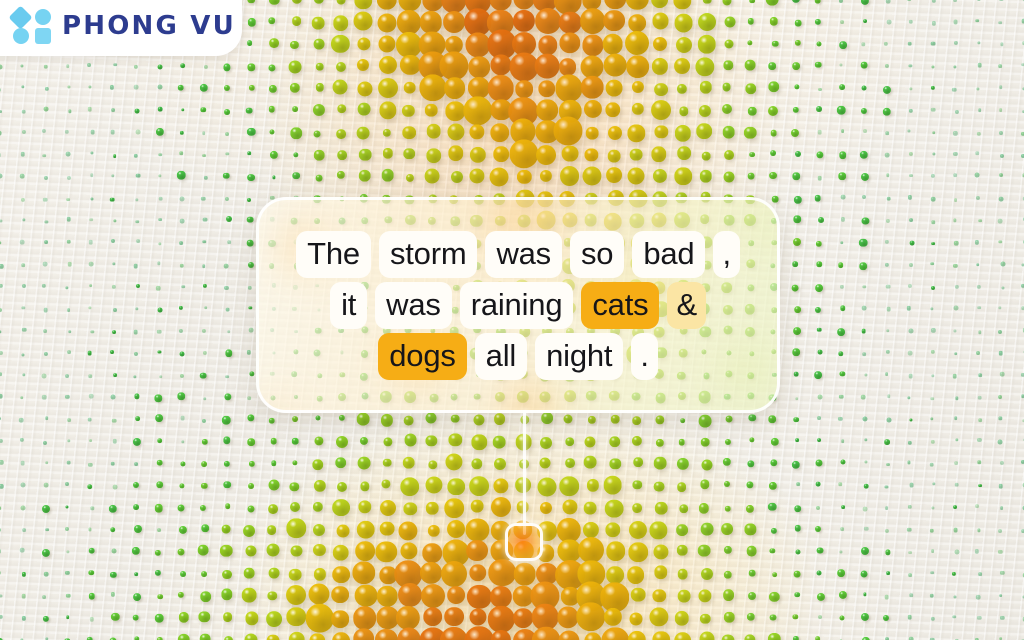 The height and width of the screenshot is (640, 1024). Describe the element at coordinates (501, 356) in the screenshot. I see `word-chip: all` at that location.